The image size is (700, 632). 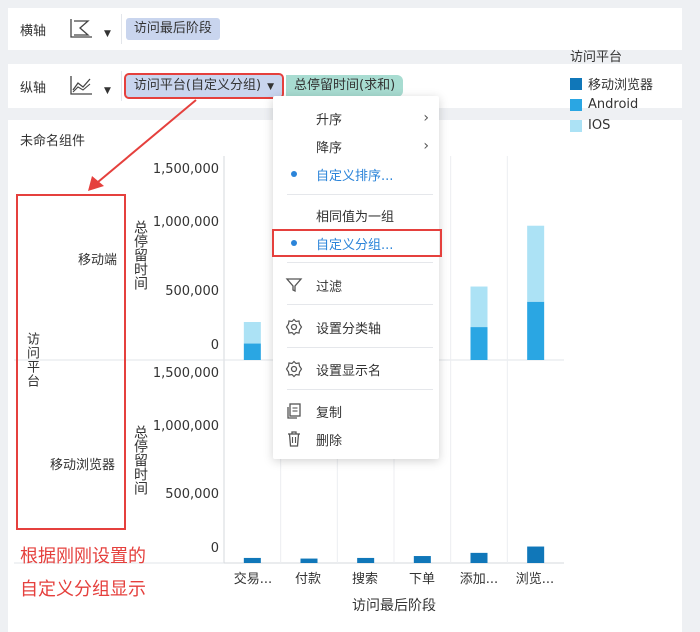 I want to click on menu-item-label: 复制, so click(x=329, y=413).